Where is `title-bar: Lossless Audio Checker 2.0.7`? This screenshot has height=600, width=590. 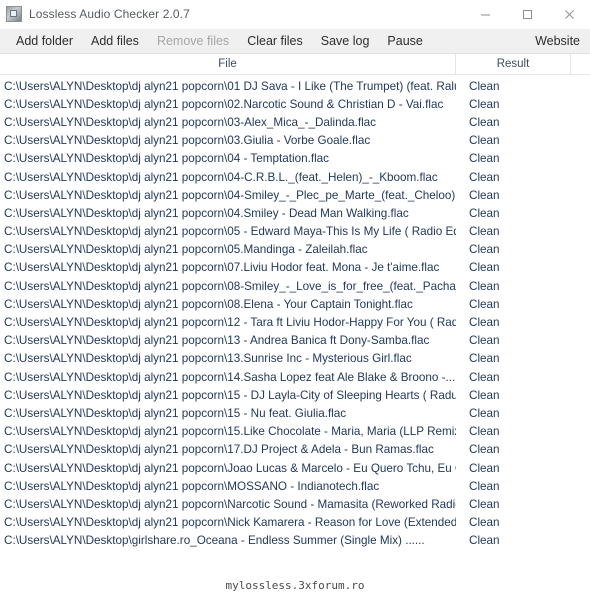 title-bar: Lossless Audio Checker 2.0.7 is located at coordinates (295, 14).